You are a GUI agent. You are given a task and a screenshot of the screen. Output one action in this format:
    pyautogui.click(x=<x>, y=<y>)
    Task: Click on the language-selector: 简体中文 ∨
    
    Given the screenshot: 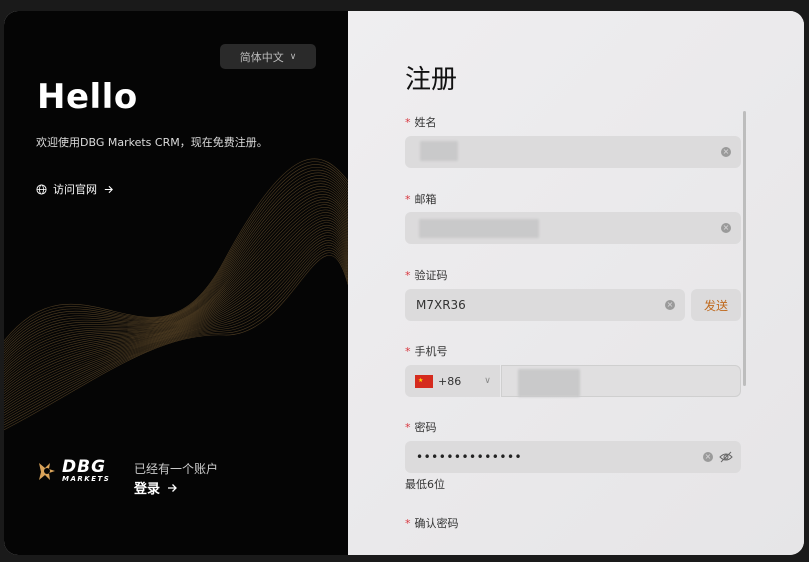 What is the action you would take?
    pyautogui.click(x=268, y=56)
    